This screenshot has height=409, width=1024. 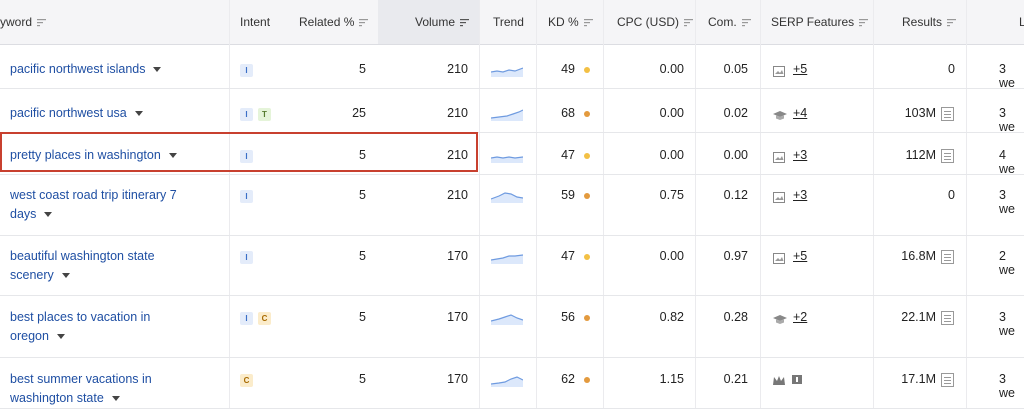 I want to click on keyword-link: pacific northwest islands, so click(x=86, y=69).